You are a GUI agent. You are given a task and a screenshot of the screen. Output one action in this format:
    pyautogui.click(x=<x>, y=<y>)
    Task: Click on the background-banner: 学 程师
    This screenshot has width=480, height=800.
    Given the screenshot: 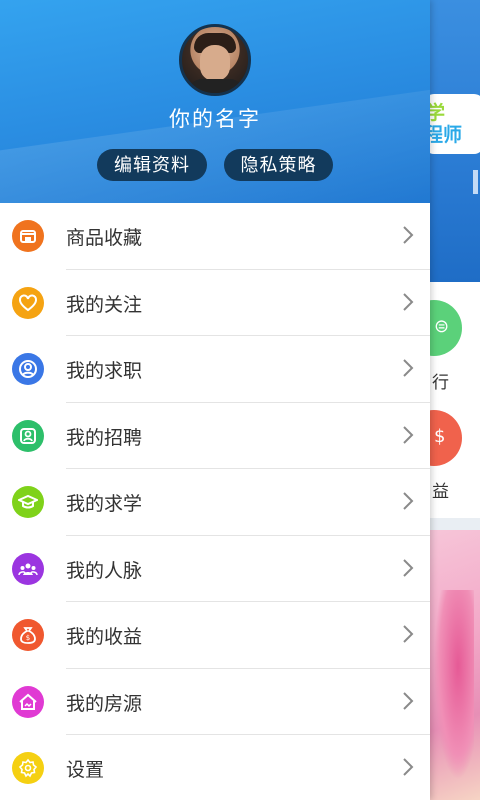 What is the action you would take?
    pyautogui.click(x=455, y=141)
    